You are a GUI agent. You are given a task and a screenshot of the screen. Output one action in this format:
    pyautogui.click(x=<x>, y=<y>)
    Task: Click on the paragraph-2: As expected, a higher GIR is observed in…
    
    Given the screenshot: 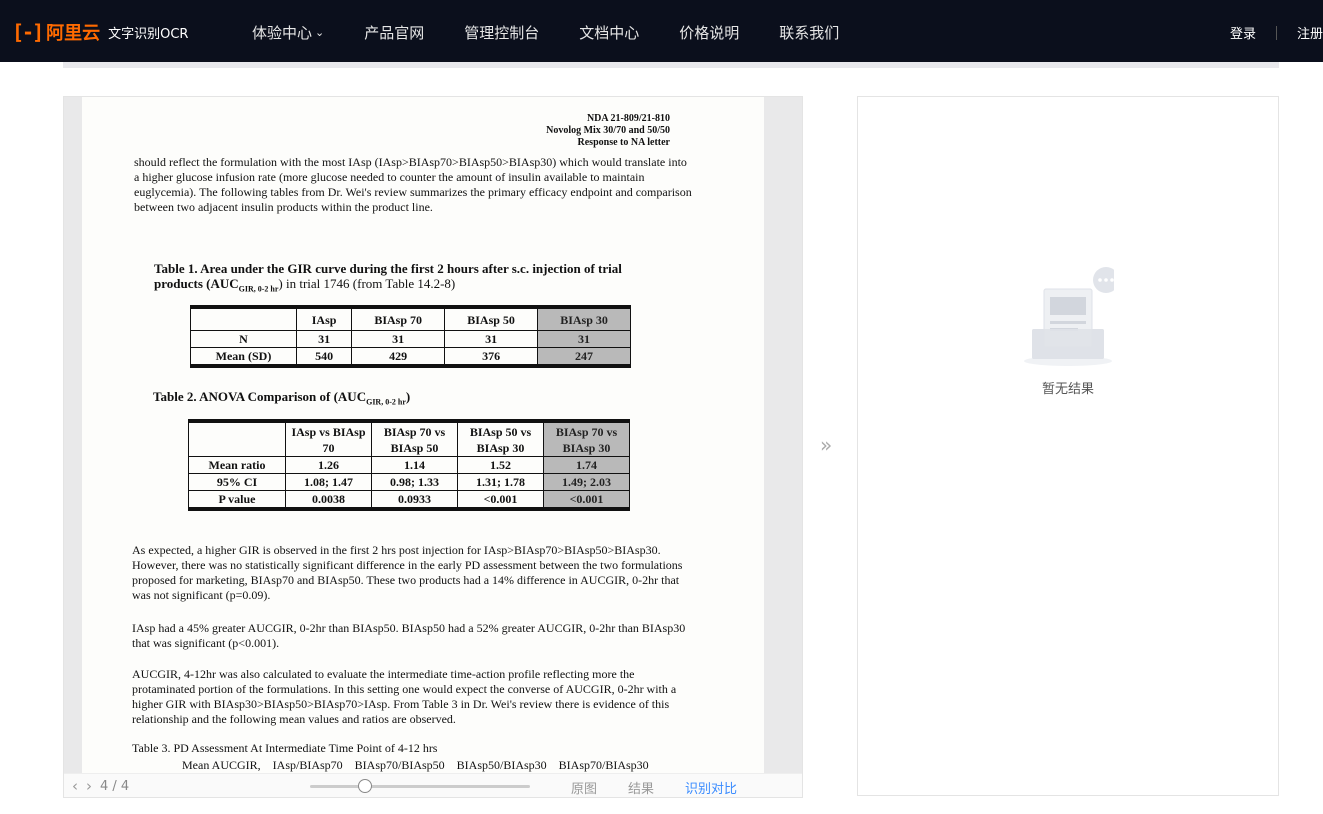 What is the action you would take?
    pyautogui.click(x=407, y=572)
    